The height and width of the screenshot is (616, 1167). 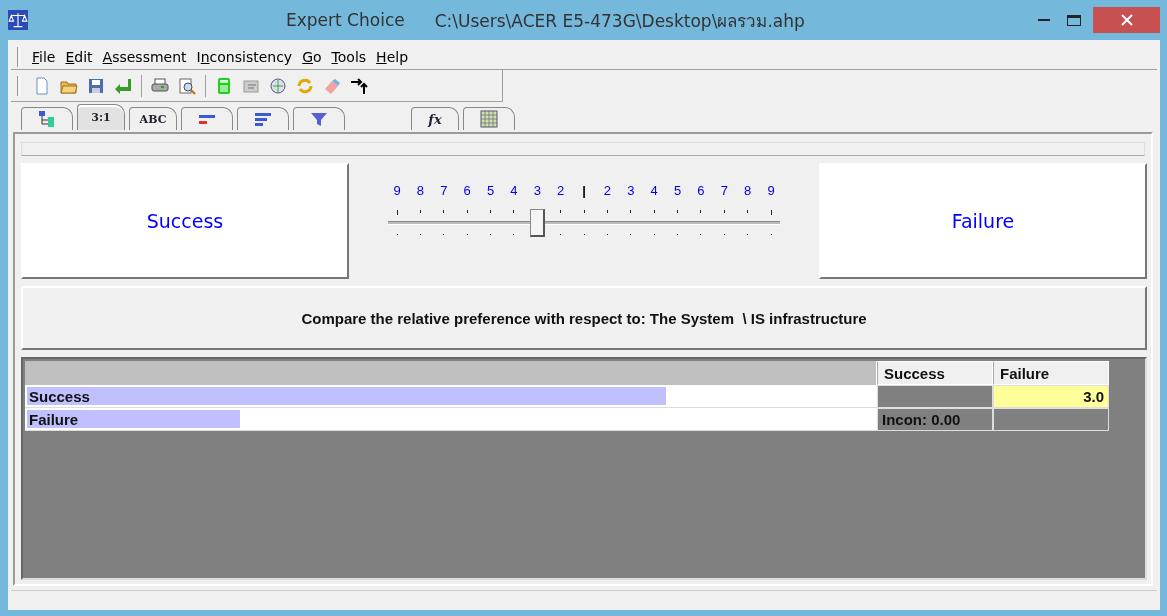 What do you see at coordinates (584, 190) in the screenshot?
I see `center-mark: |` at bounding box center [584, 190].